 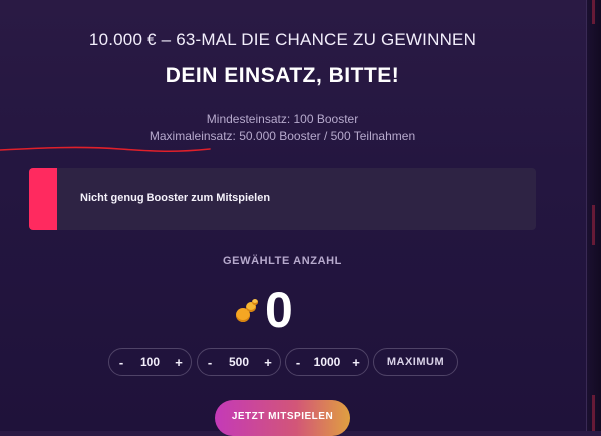 I want to click on stepper-500: - 500 +, so click(x=239, y=362).